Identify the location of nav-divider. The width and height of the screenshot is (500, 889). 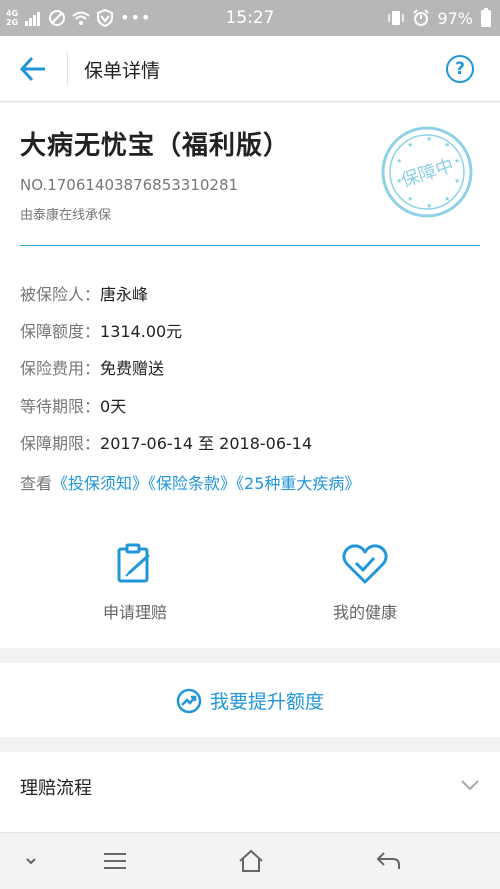
(67, 69).